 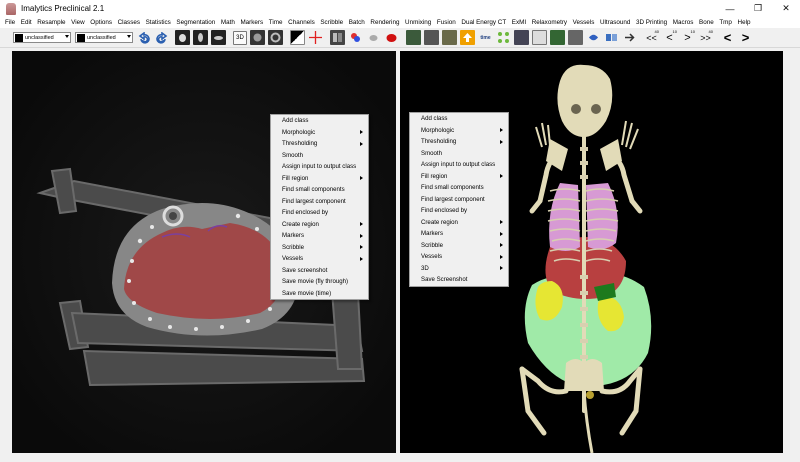 What do you see at coordinates (539, 37) in the screenshot?
I see `frame-icon` at bounding box center [539, 37].